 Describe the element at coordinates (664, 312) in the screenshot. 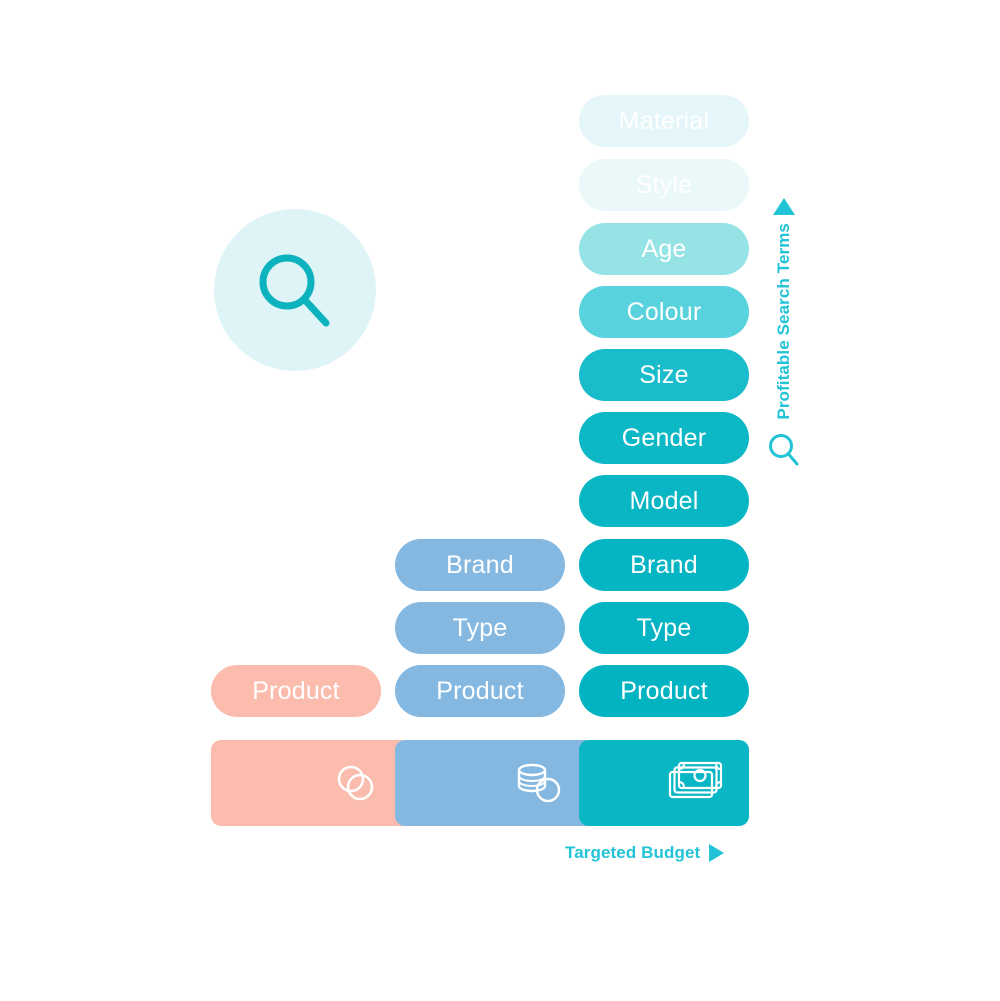

I see `pill-colour: Colour` at that location.